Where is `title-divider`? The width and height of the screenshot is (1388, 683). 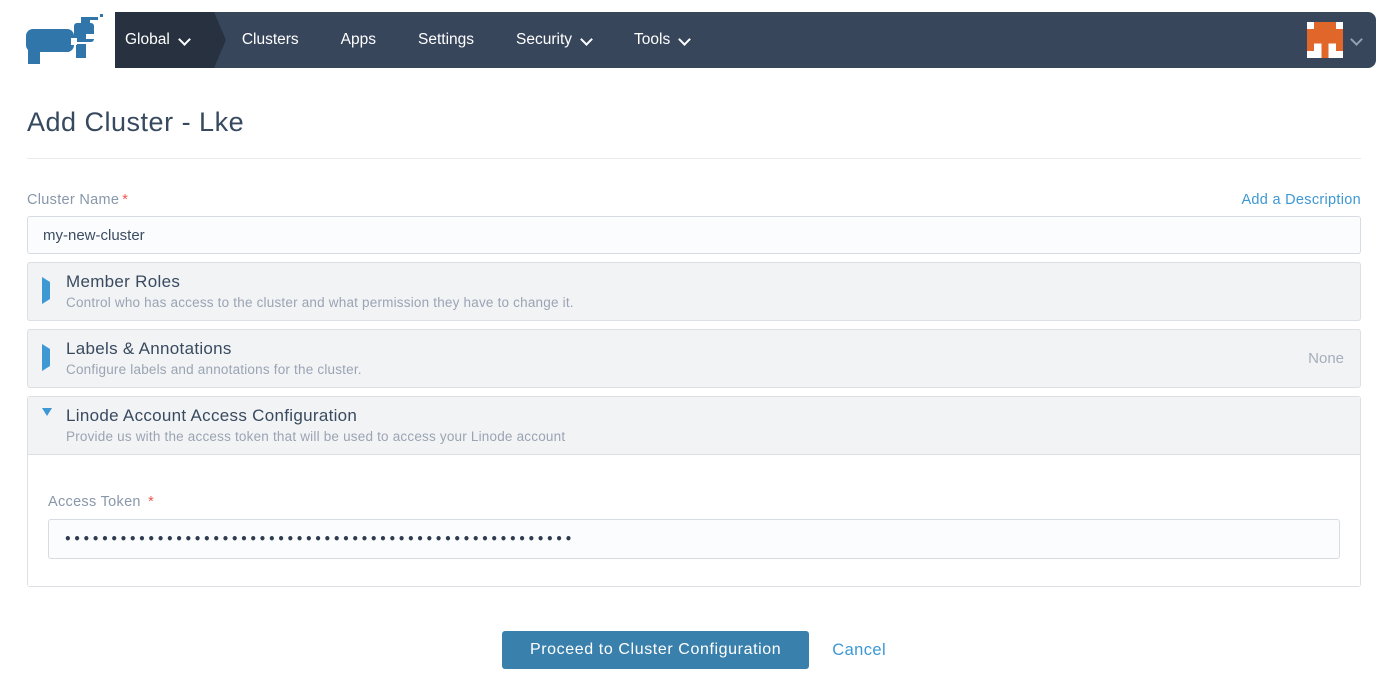
title-divider is located at coordinates (694, 158).